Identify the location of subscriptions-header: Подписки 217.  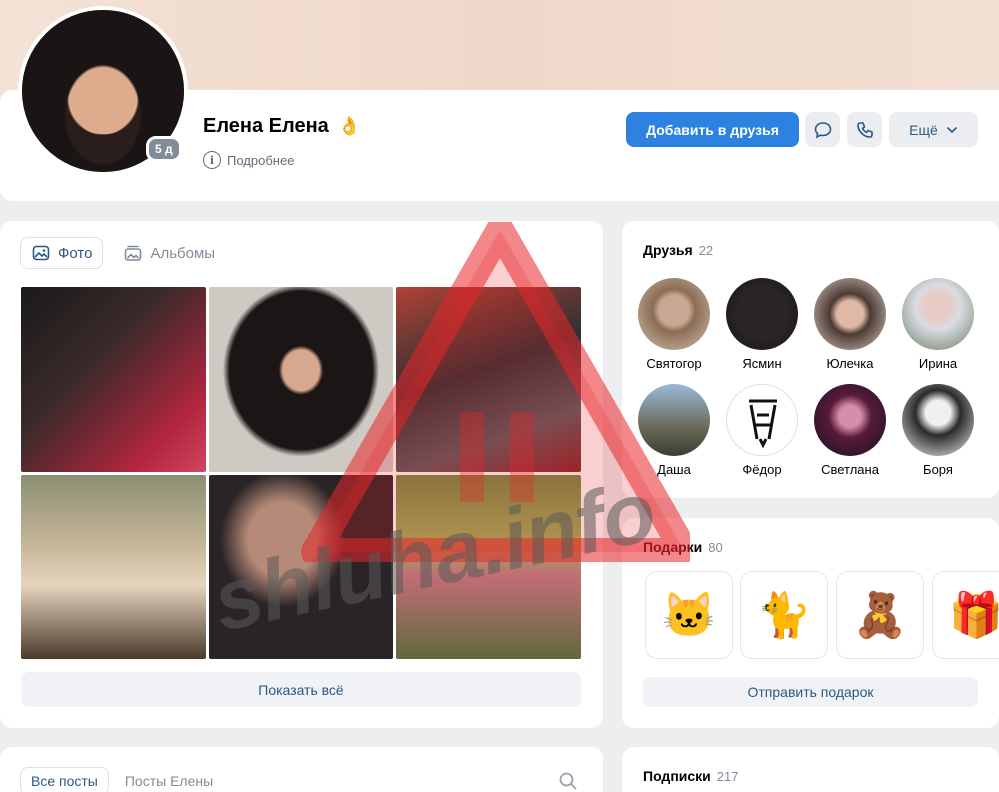
(690, 776).